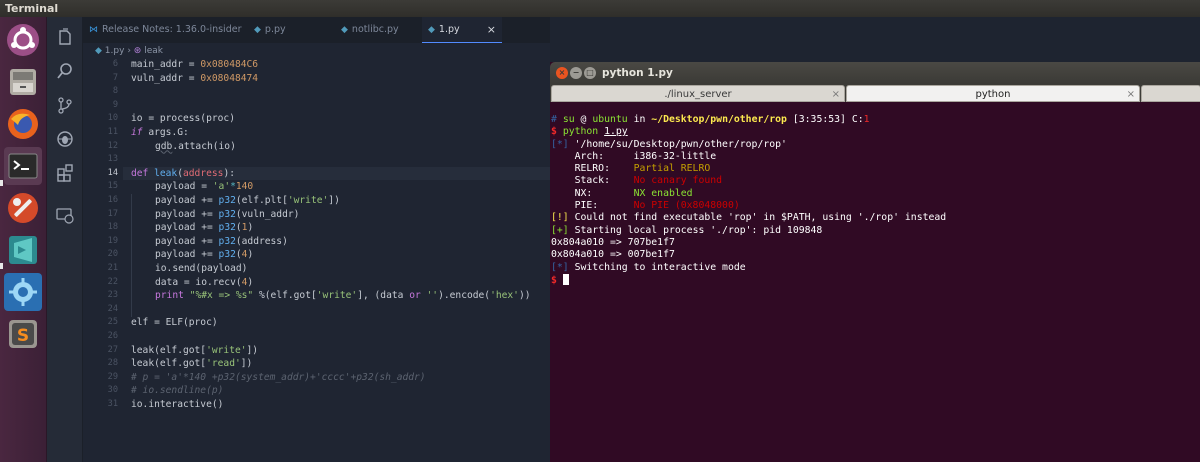  What do you see at coordinates (115, 104) in the screenshot?
I see `line-number: 9` at bounding box center [115, 104].